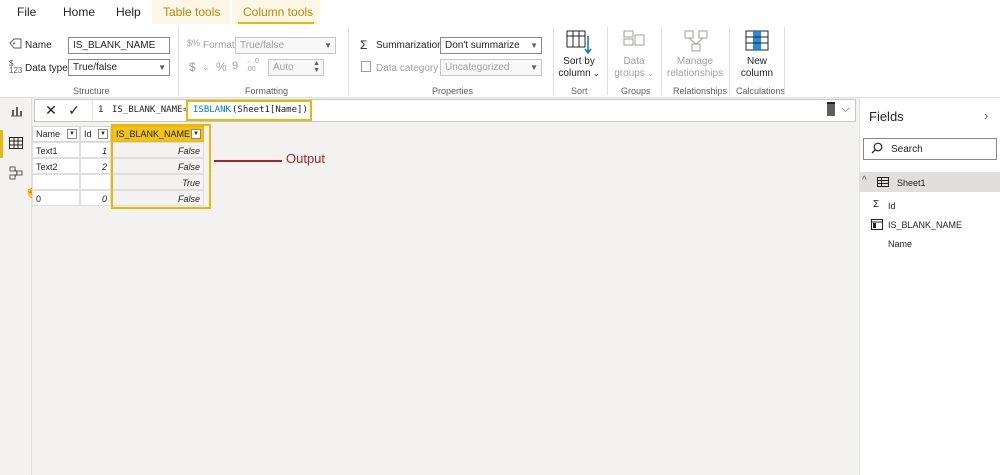 The height and width of the screenshot is (475, 1000). Describe the element at coordinates (756, 61) in the screenshot. I see `calc-line1: New` at that location.